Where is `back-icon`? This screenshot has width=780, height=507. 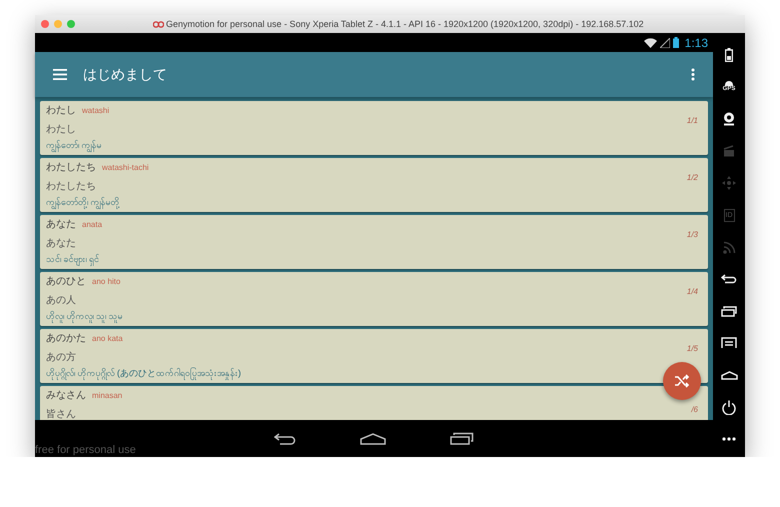 back-icon is located at coordinates (285, 438).